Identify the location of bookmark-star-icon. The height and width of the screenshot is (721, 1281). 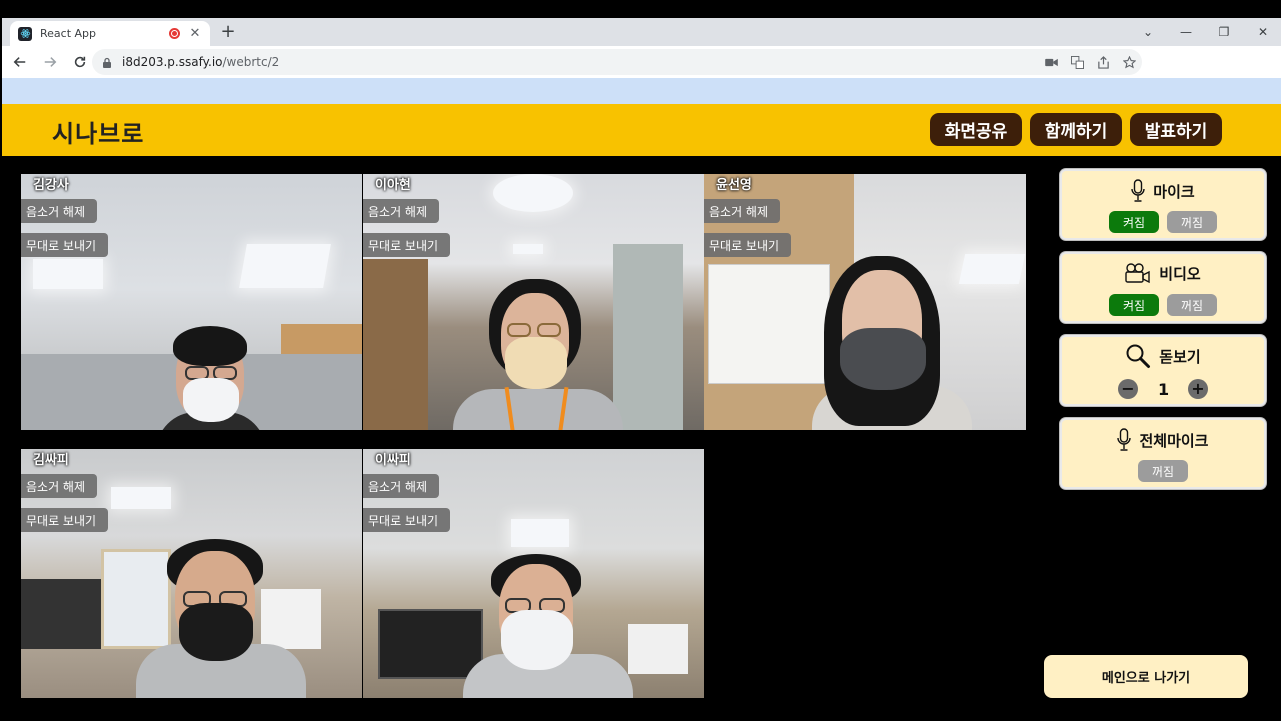
(1129, 62).